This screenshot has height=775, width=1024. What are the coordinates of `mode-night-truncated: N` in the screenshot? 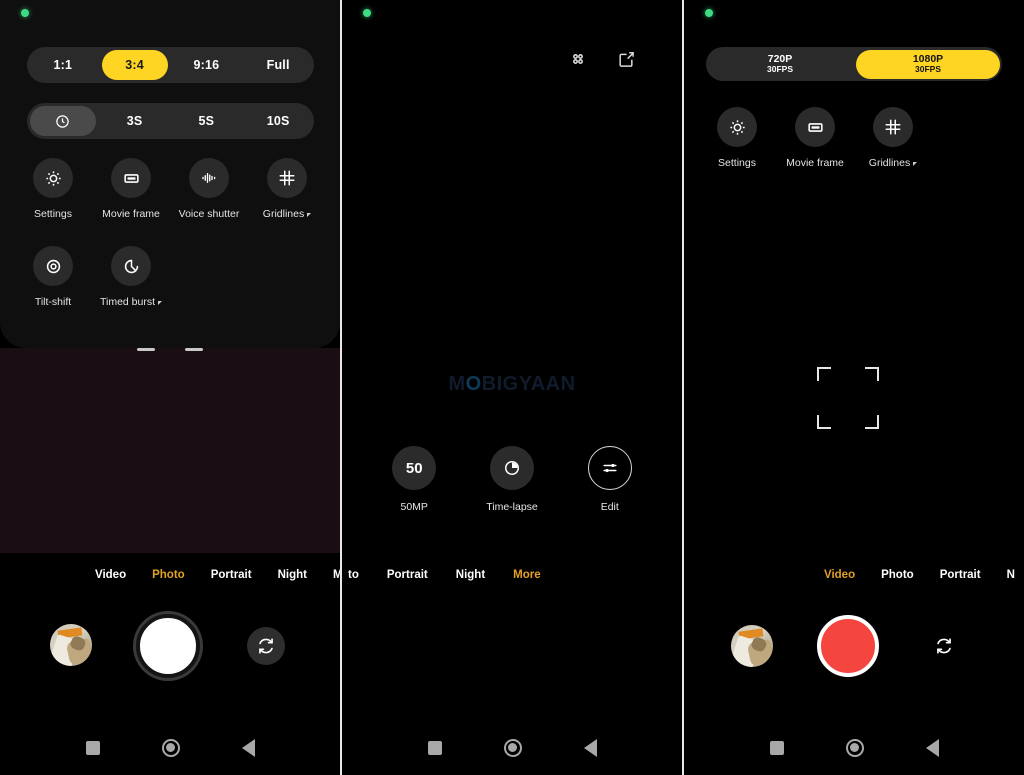 It's located at (1011, 575).